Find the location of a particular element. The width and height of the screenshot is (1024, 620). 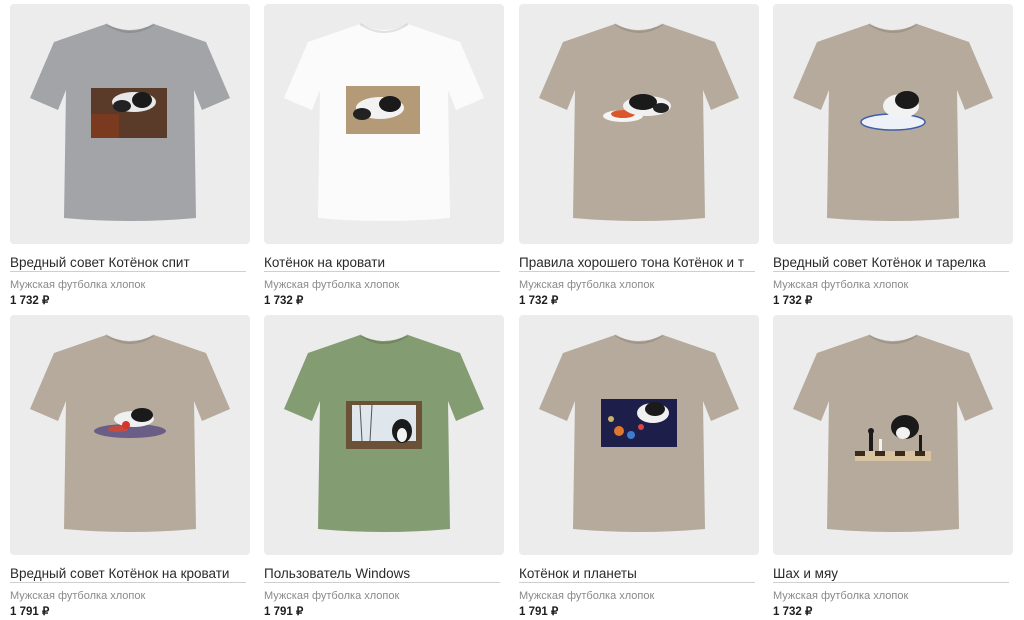

product-title: Вредный совет Котёнок на кровати is located at coordinates (128, 574).